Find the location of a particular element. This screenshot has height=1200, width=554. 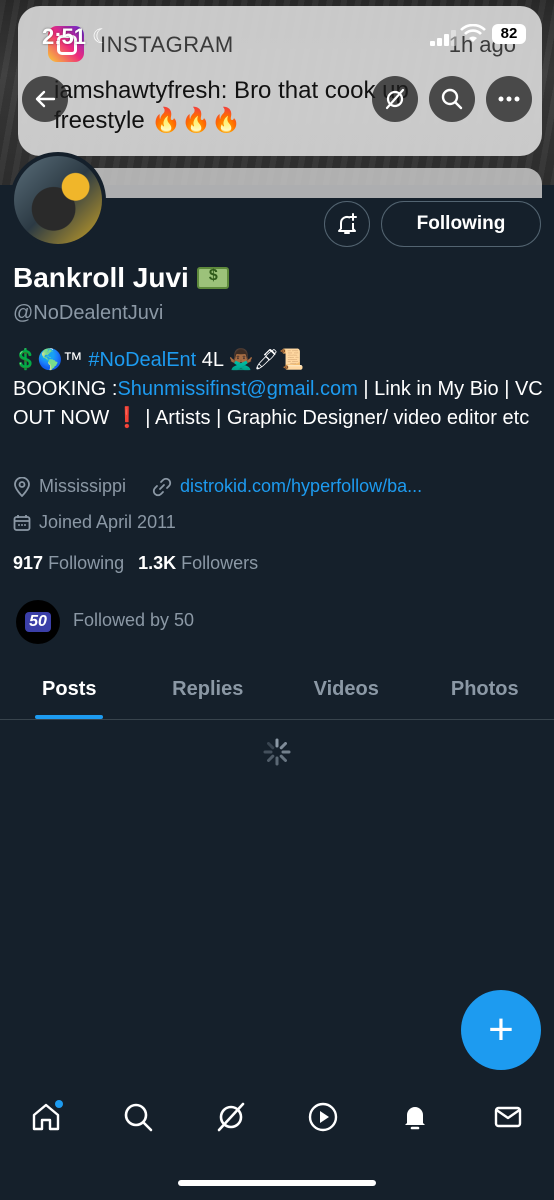

moon-icon: ☾ is located at coordinates (101, 37).